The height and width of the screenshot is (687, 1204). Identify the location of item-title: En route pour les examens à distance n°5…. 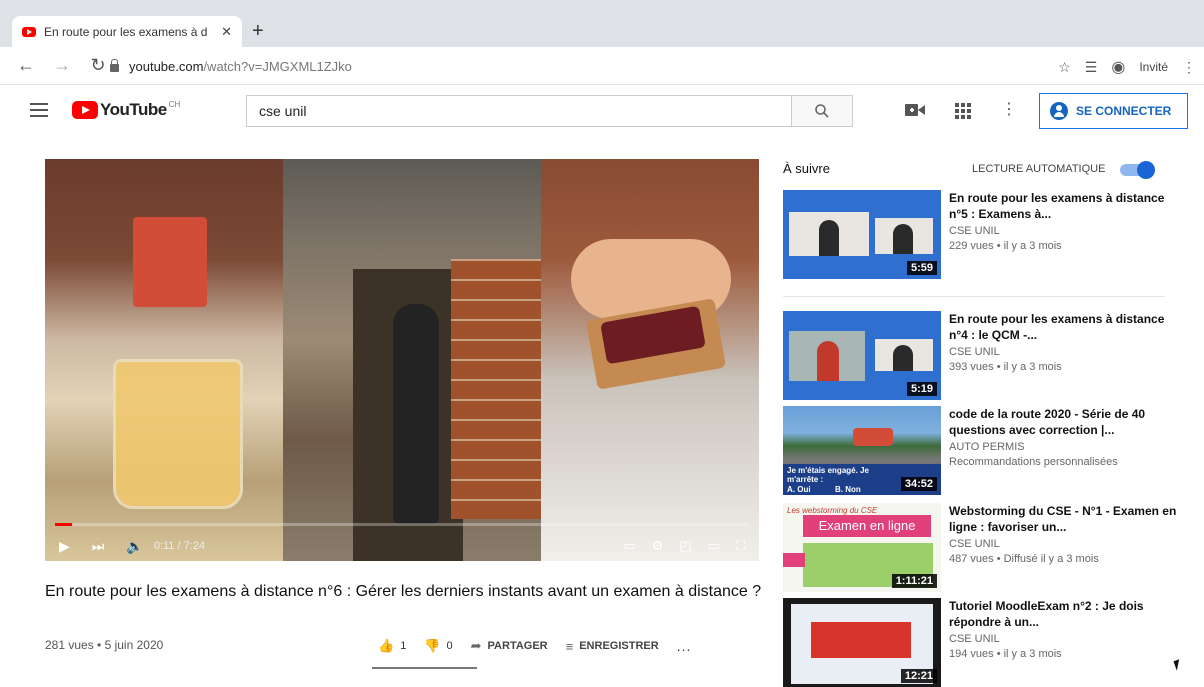
(1064, 206).